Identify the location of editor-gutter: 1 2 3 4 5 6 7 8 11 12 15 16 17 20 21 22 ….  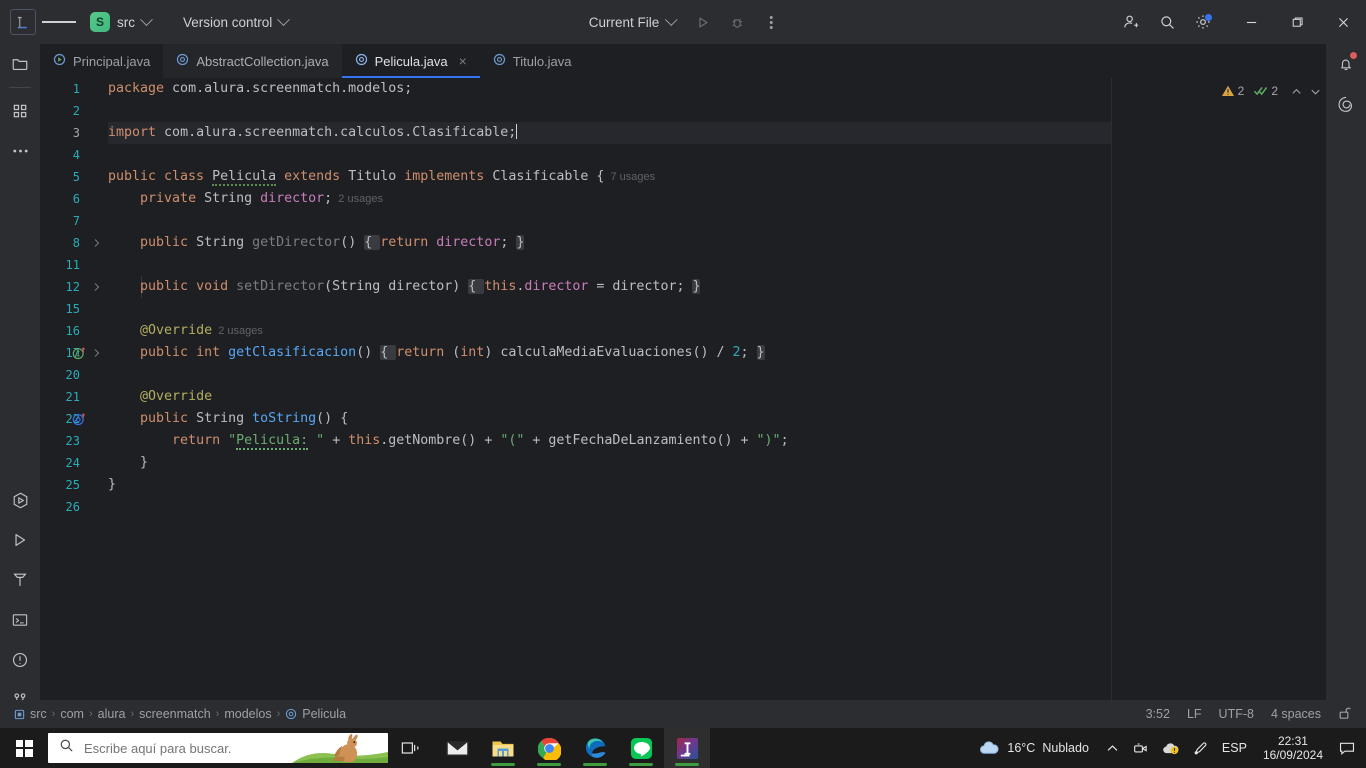
(74, 389).